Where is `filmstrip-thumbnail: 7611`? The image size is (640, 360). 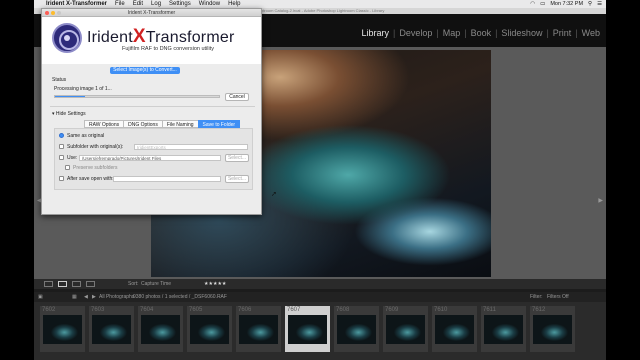
filmstrip-thumbnail: 7611 is located at coordinates (503, 329).